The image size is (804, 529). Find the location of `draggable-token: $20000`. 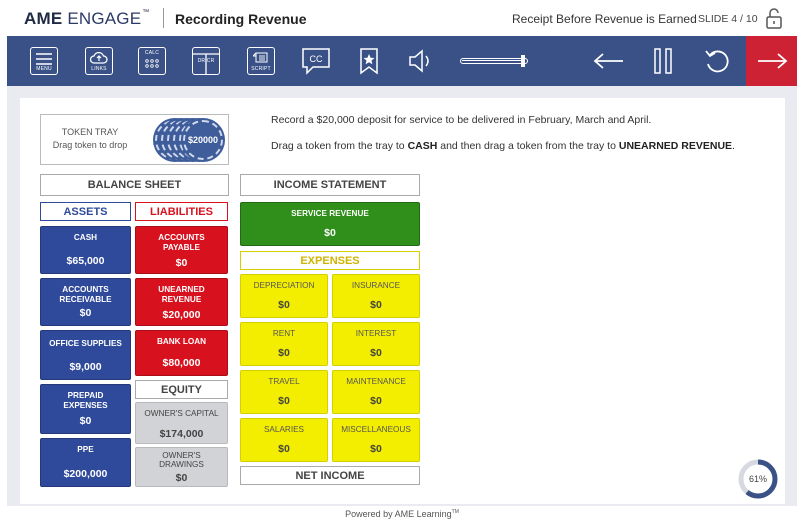

draggable-token: $20000 is located at coordinates (203, 140).